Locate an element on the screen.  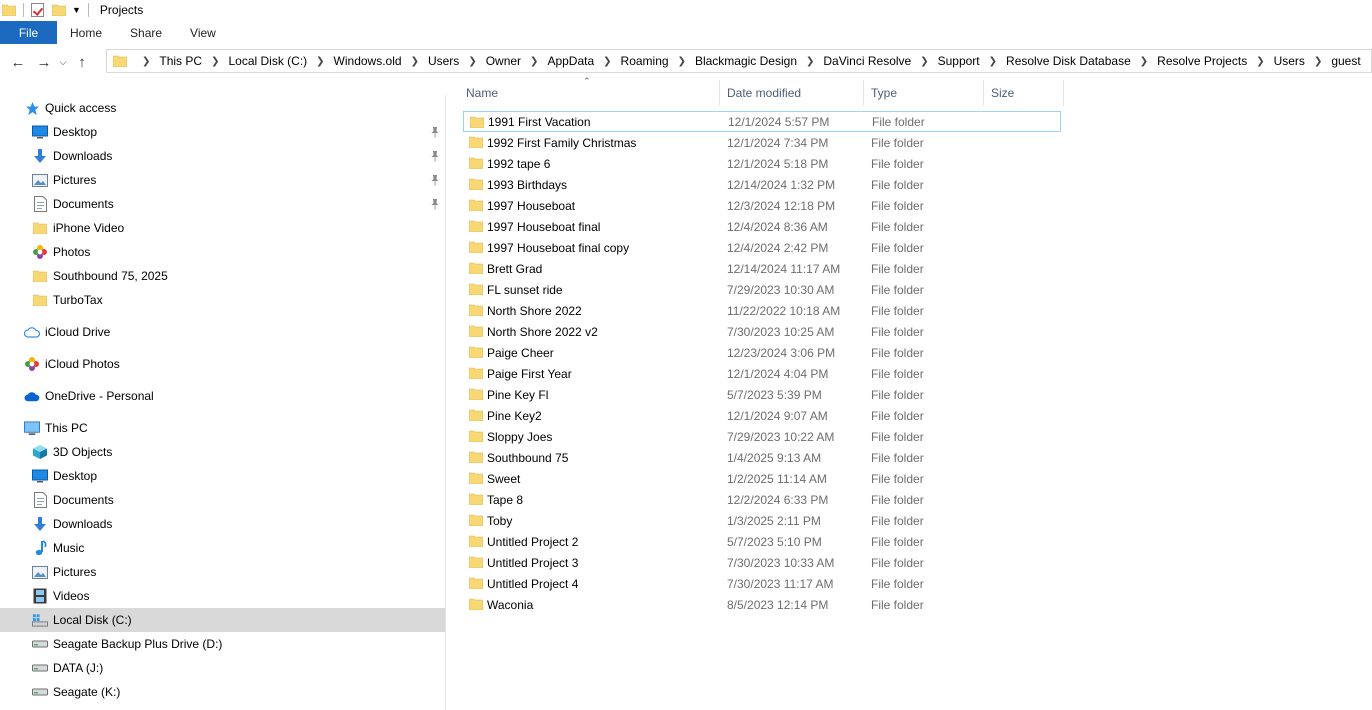
file-row: Brett Grad 12/14/2024 11:17 AM File folder is located at coordinates (762, 268).